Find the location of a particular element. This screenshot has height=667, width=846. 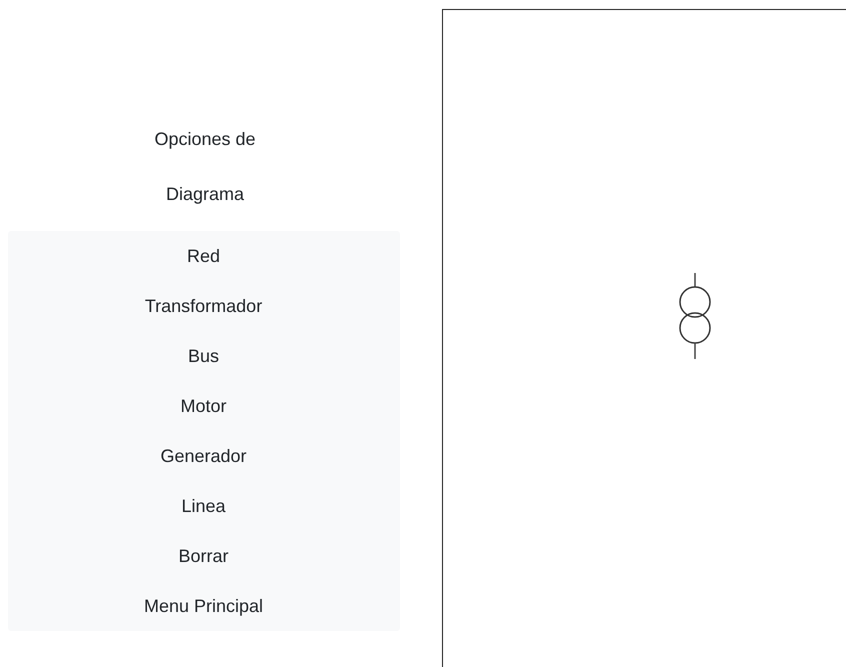

menu-item: Motor is located at coordinates (203, 406).